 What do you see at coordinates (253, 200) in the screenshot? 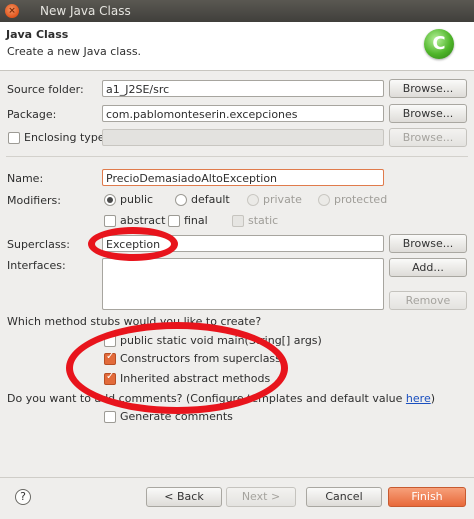
I see `private-radio` at bounding box center [253, 200].